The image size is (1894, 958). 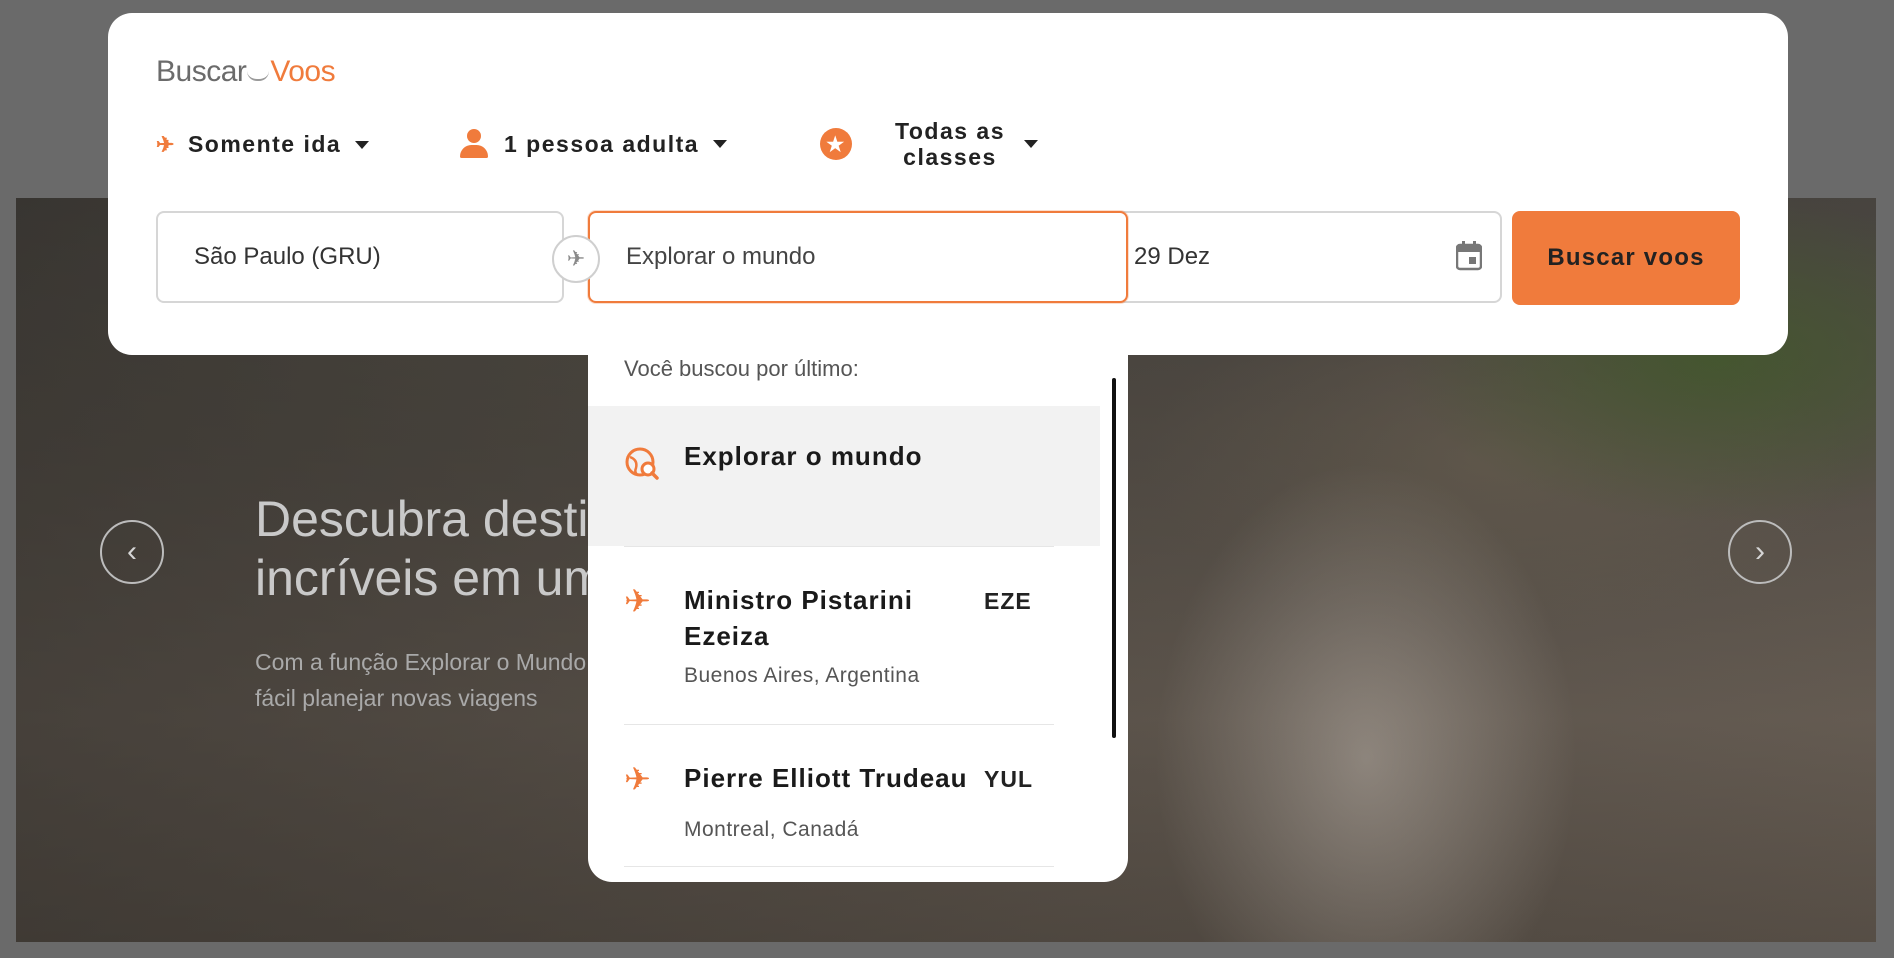 I want to click on passengers-select: 1 pessoa adulta, so click(x=594, y=144).